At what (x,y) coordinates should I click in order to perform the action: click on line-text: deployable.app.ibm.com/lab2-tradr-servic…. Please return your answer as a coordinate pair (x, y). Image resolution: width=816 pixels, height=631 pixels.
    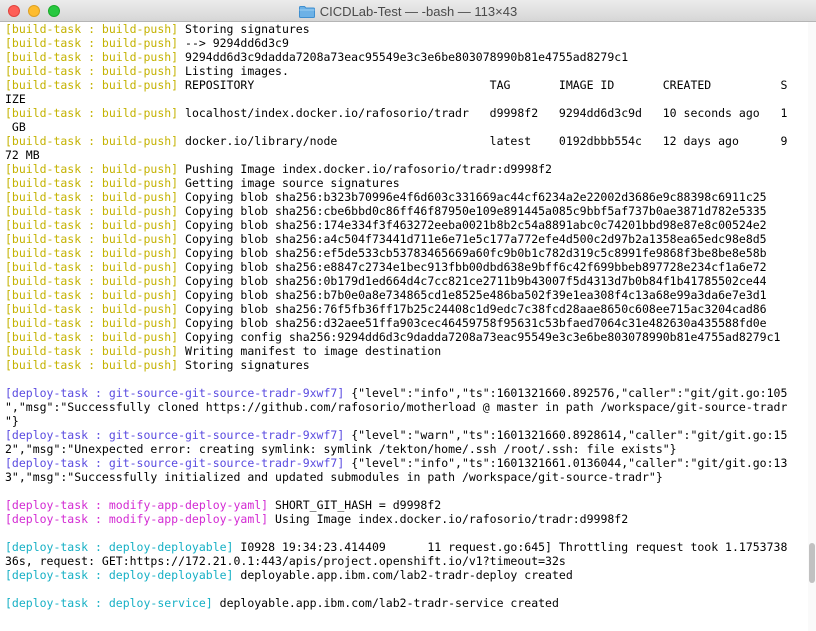
    Looking at the image, I should click on (385, 603).